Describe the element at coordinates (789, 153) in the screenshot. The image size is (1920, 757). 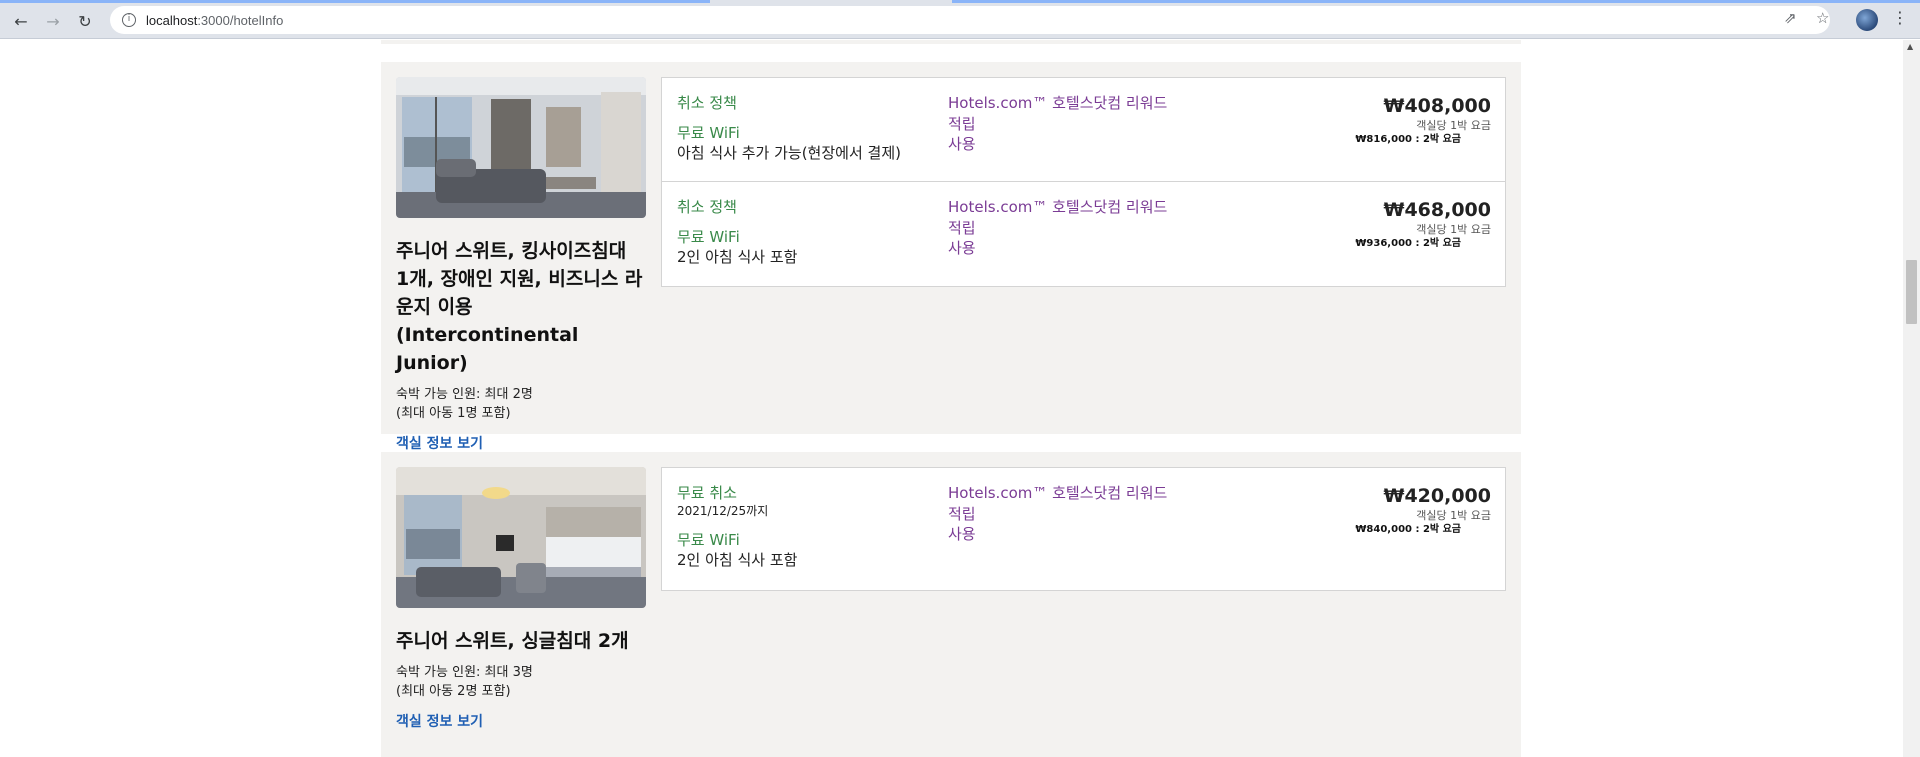
I see `breakfast-info: 아침 식사 추가 가능(현장에서 결제)` at that location.